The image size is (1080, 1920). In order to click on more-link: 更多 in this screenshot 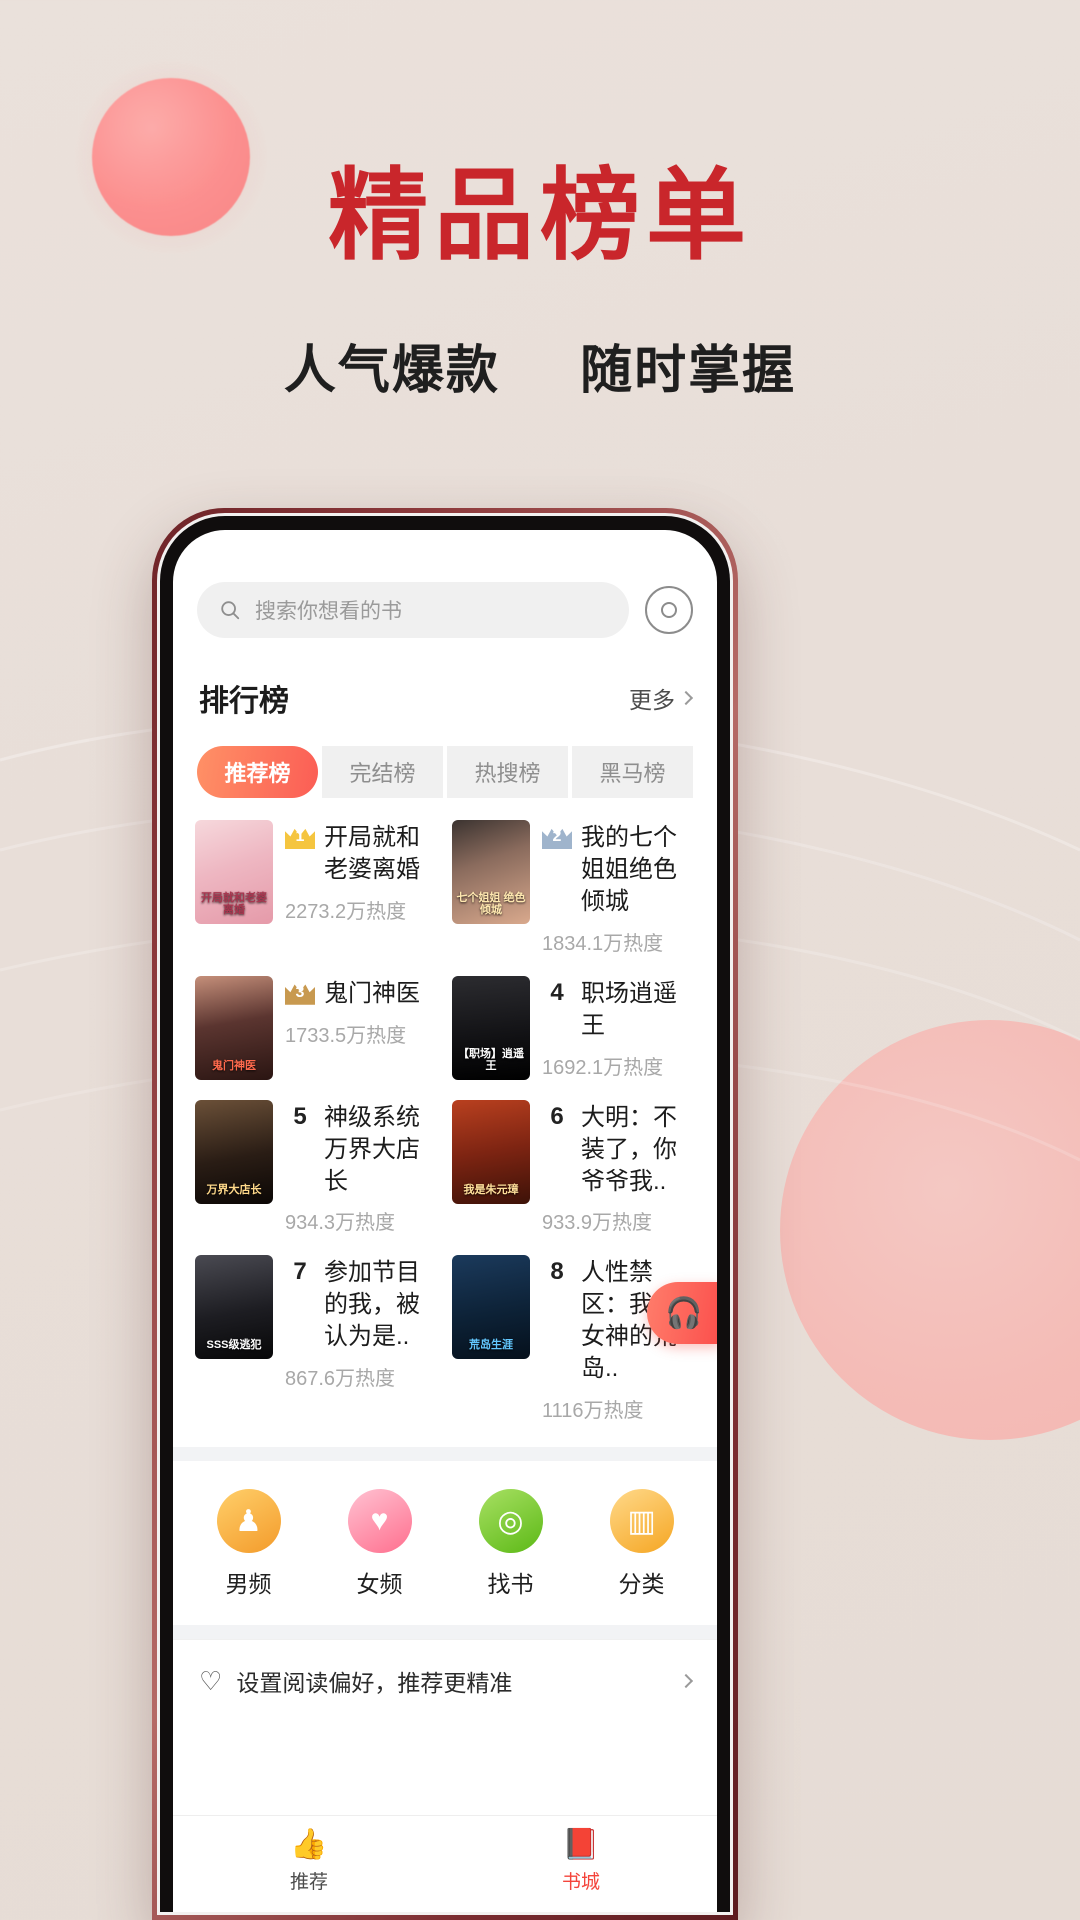, I will do `click(661, 698)`.